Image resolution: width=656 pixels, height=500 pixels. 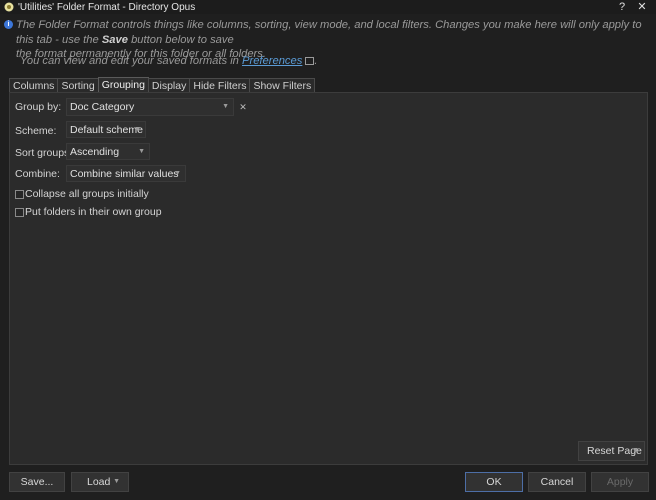 What do you see at coordinates (310, 61) in the screenshot?
I see `external-window-icon` at bounding box center [310, 61].